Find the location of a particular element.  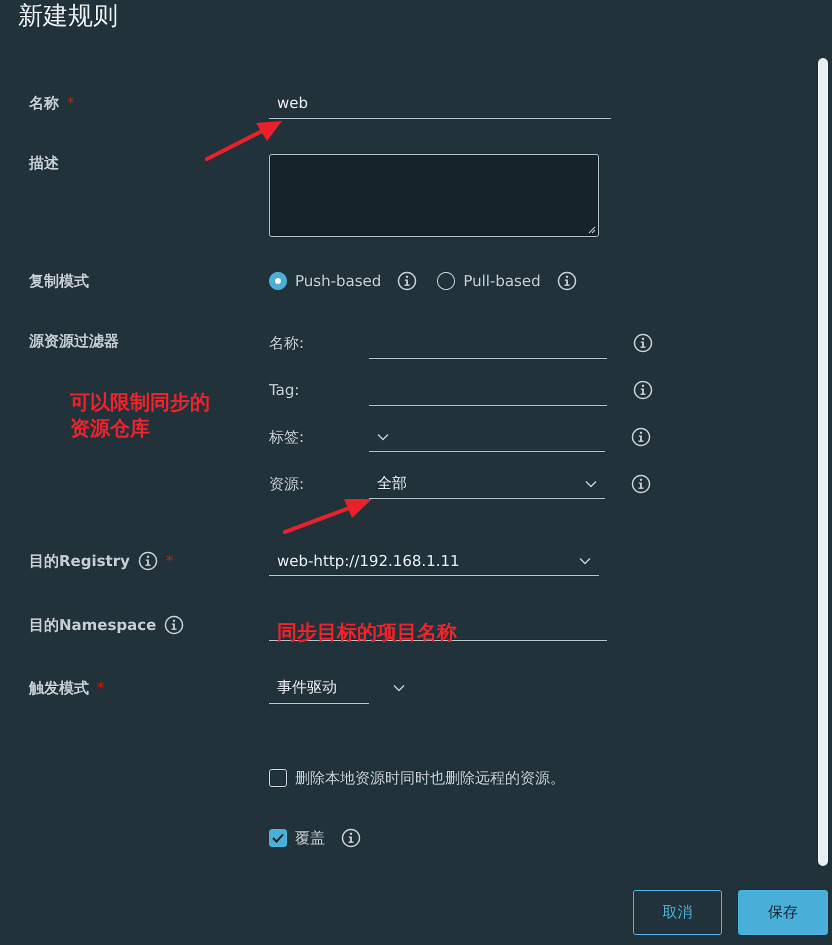

dialog-title: 新建规则 is located at coordinates (68, 16).